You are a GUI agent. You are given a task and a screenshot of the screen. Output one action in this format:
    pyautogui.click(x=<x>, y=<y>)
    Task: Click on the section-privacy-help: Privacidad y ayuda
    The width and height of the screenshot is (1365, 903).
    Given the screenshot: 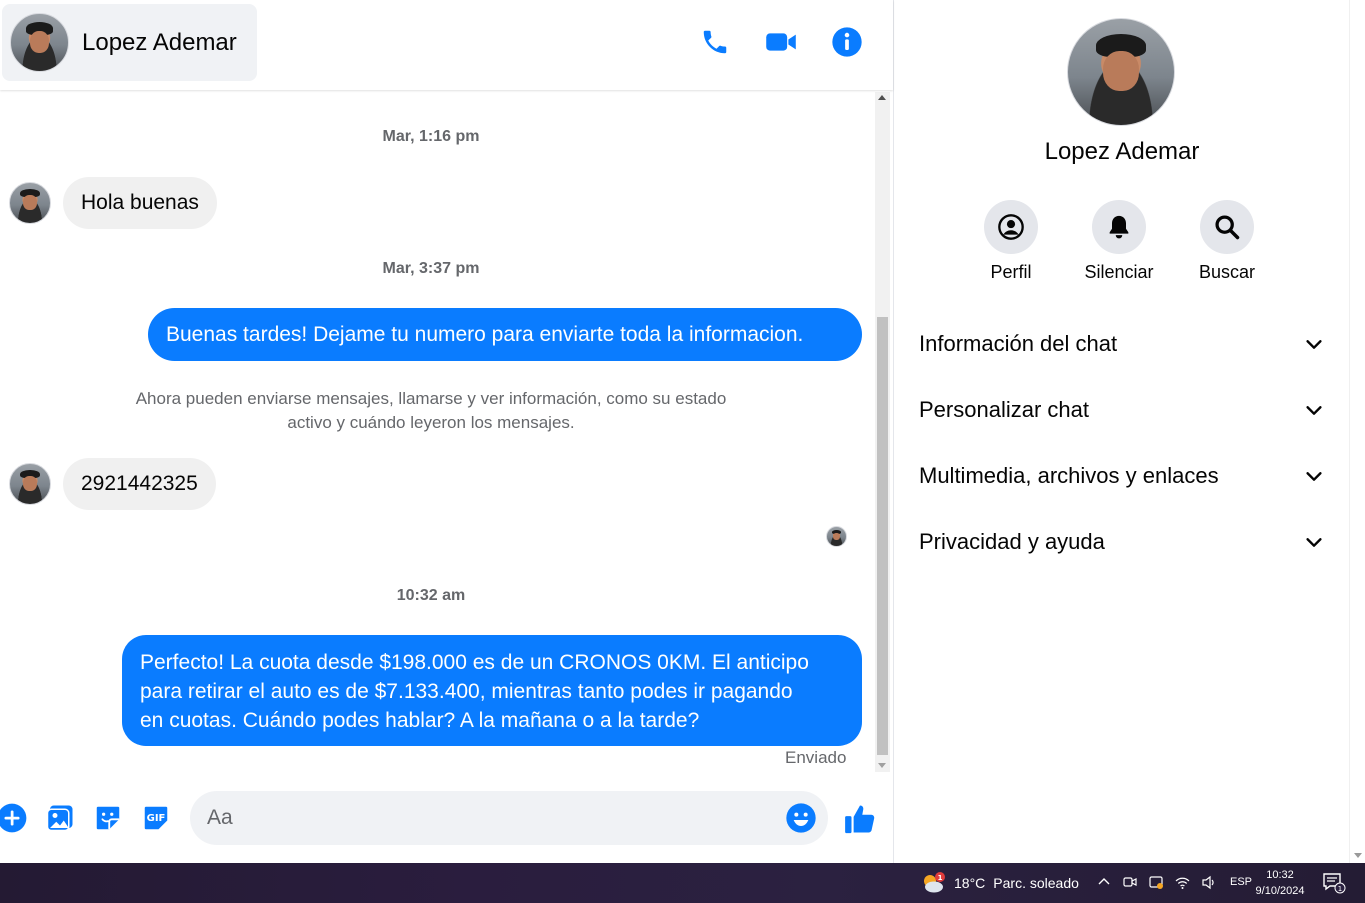 What is the action you would take?
    pyautogui.click(x=1122, y=542)
    